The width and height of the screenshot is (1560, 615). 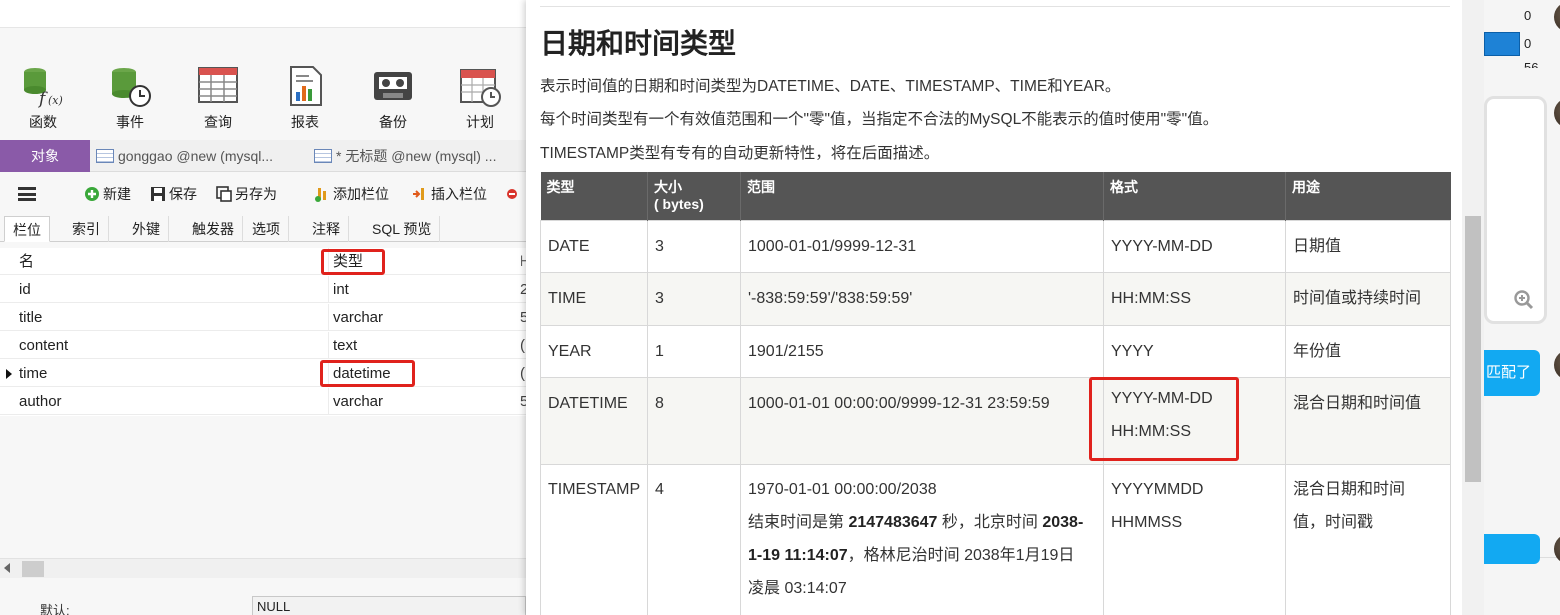 What do you see at coordinates (43, 122) in the screenshot?
I see `function-label: 函数` at bounding box center [43, 122].